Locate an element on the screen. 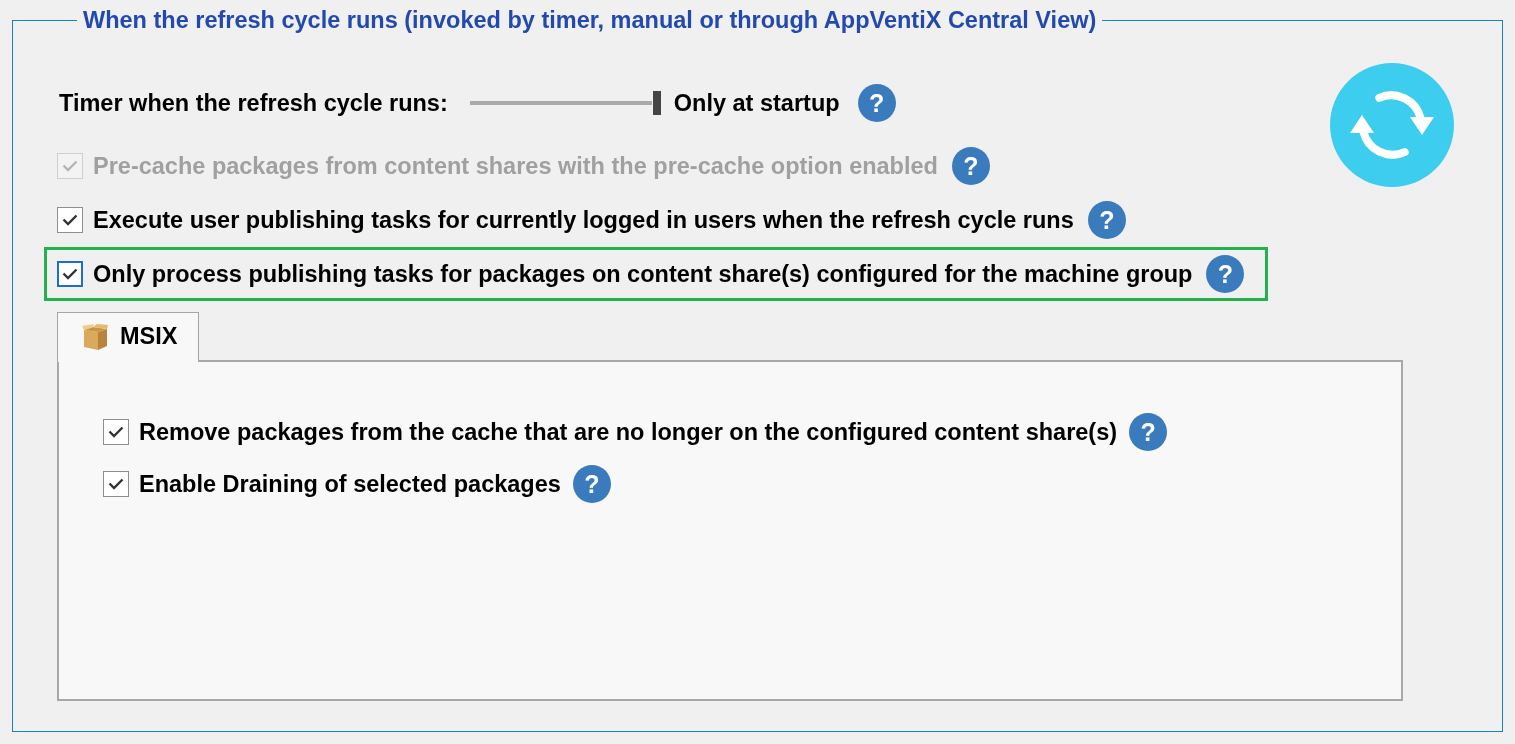 This screenshot has width=1515, height=744. slider-thumb is located at coordinates (656, 103).